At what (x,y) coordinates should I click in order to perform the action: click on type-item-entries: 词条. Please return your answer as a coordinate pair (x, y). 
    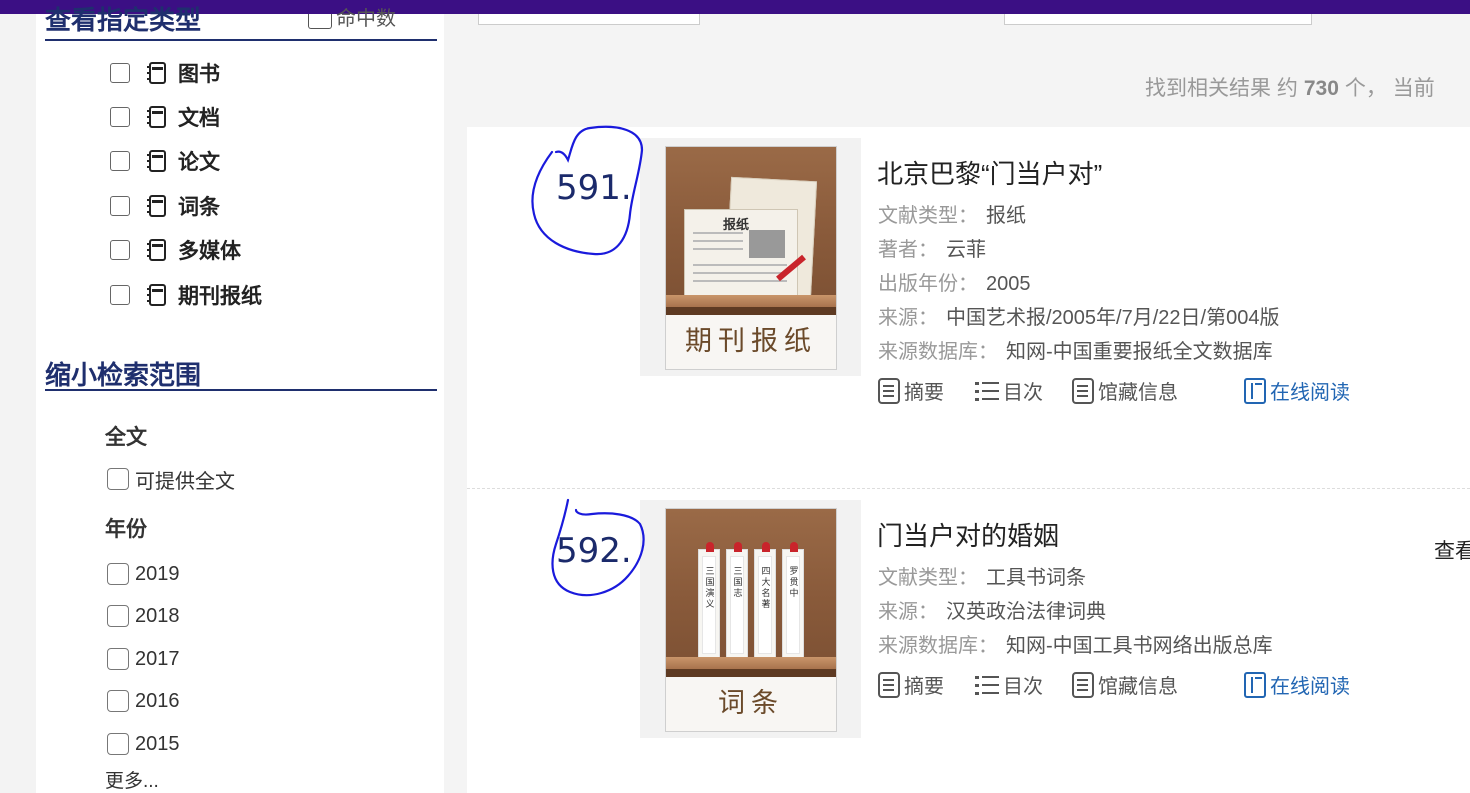
    Looking at the image, I should click on (165, 206).